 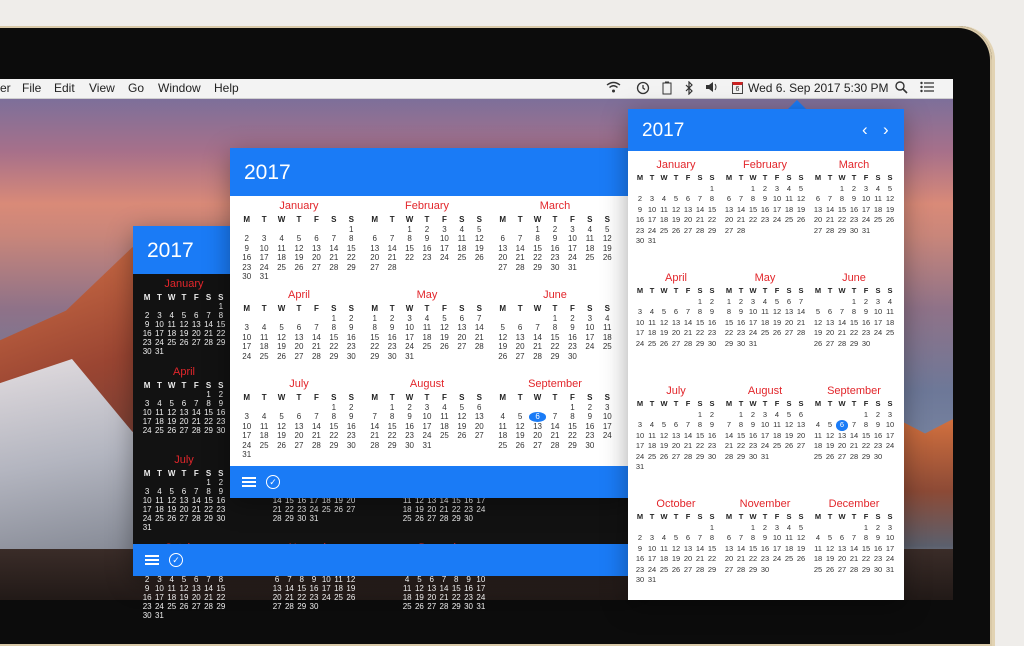 I want to click on day-cell: 26, so click(x=351, y=597).